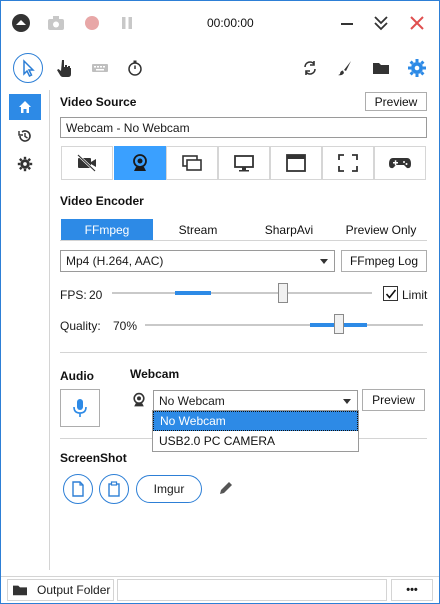  I want to click on fps-slider-thumb, so click(283, 293).